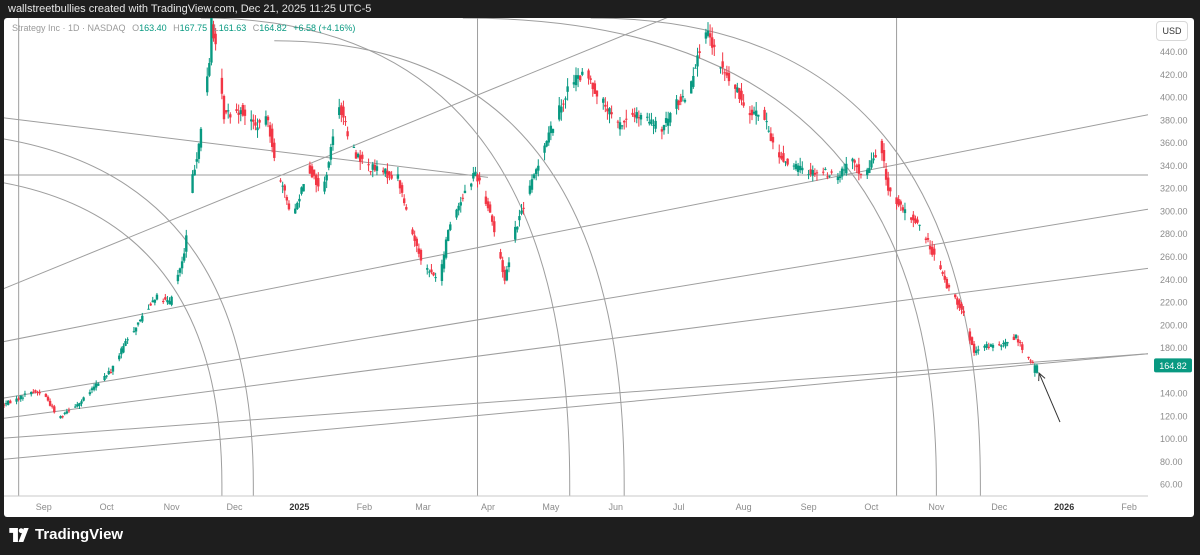  Describe the element at coordinates (1174, 211) in the screenshot. I see `y-tick-label: 300.00` at that location.